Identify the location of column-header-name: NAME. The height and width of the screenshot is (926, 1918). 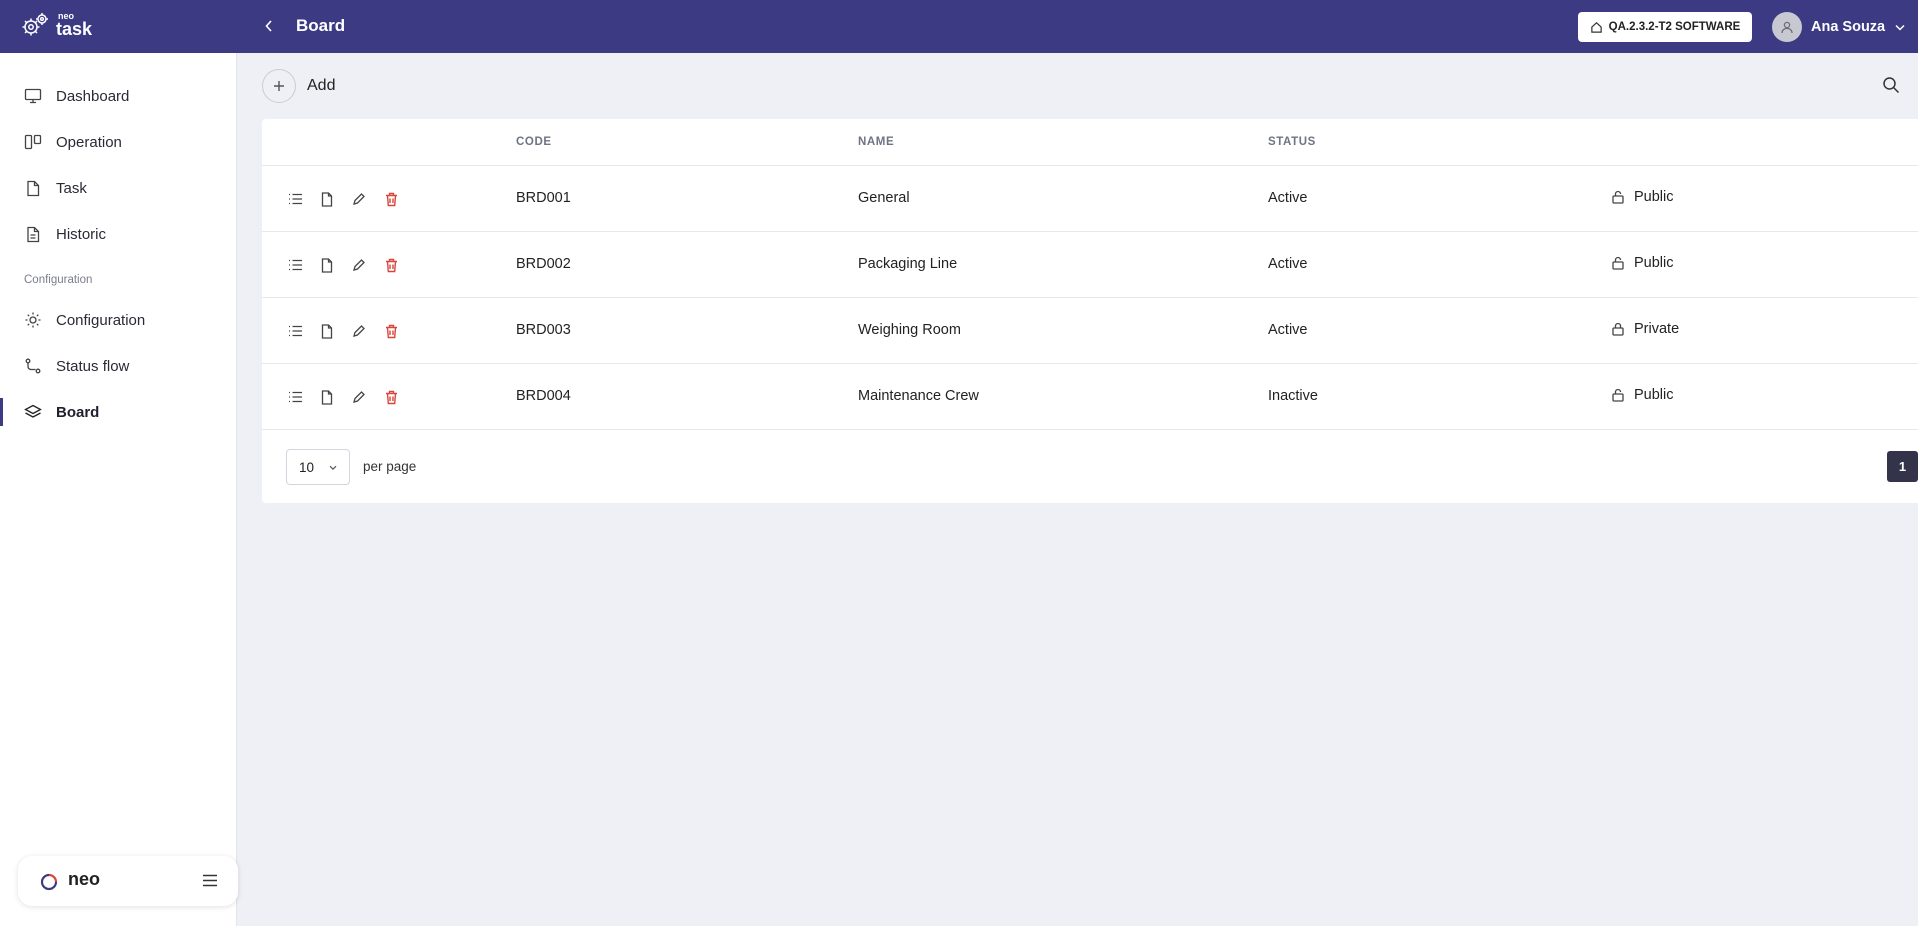
(876, 142).